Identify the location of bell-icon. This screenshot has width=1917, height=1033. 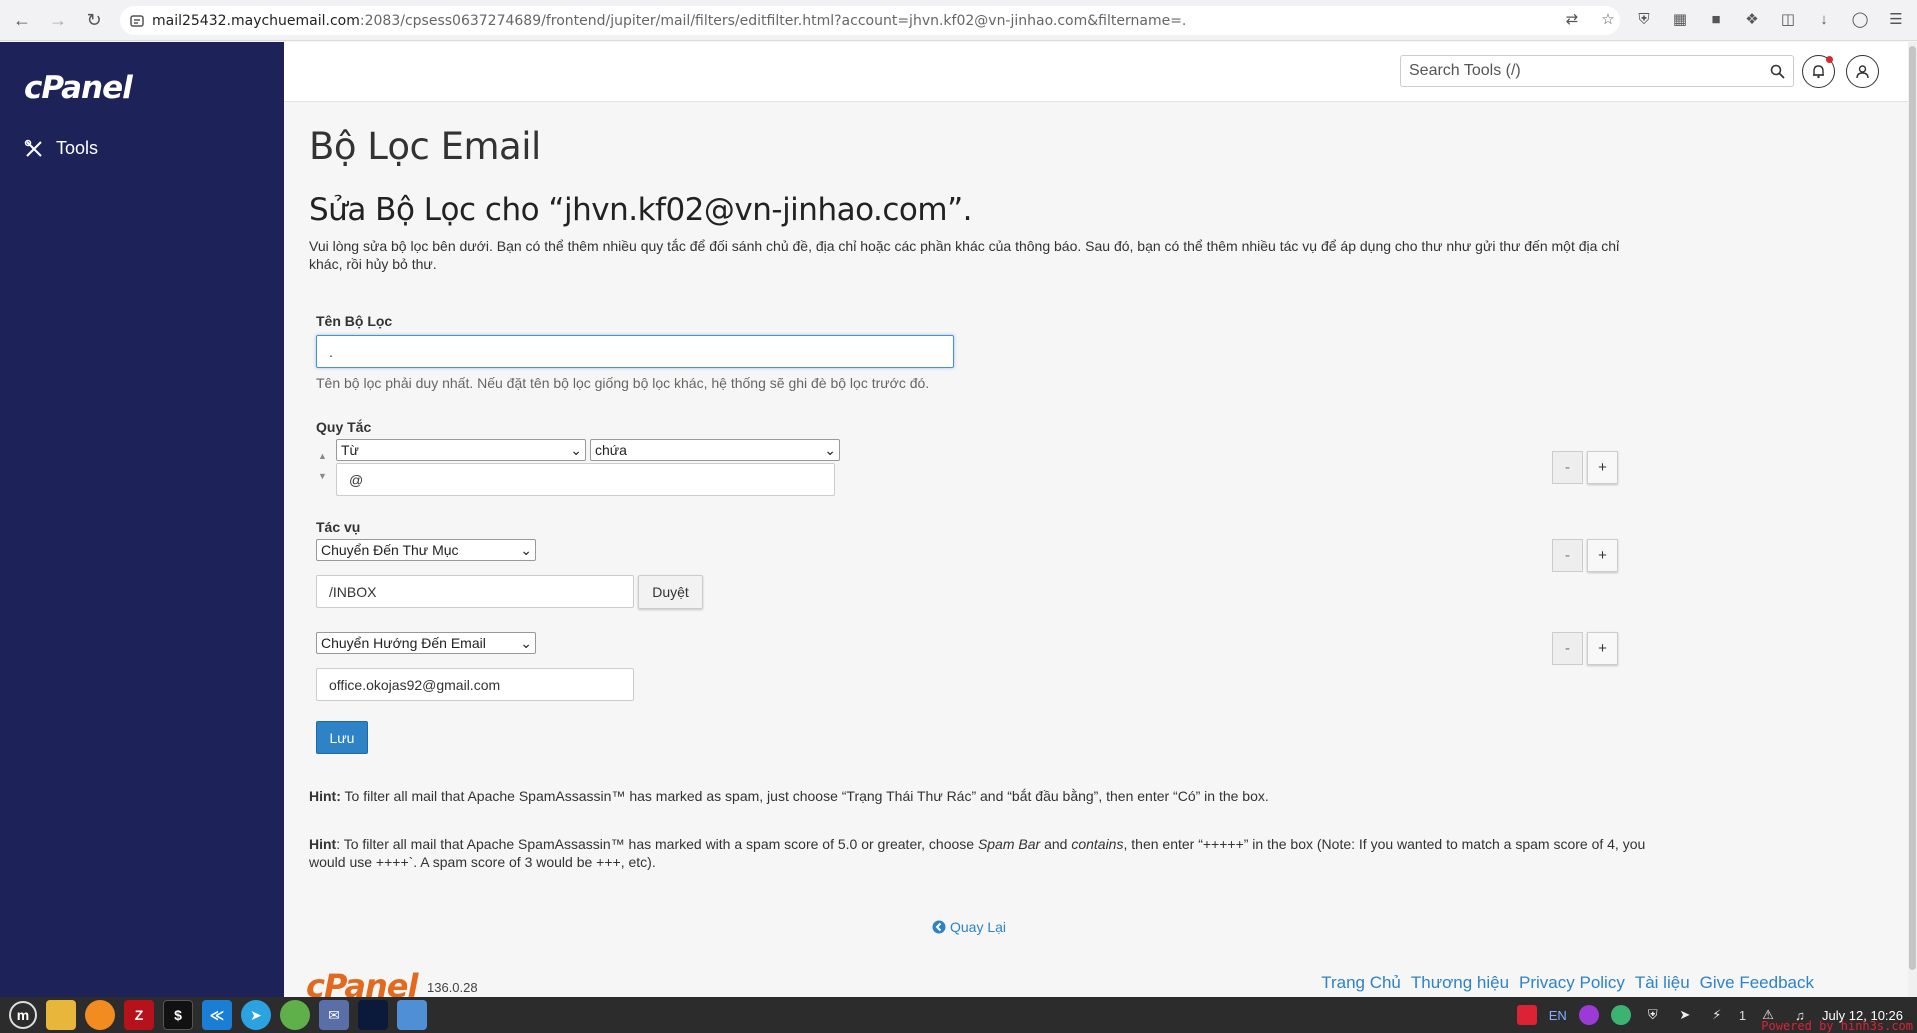
(1818, 72).